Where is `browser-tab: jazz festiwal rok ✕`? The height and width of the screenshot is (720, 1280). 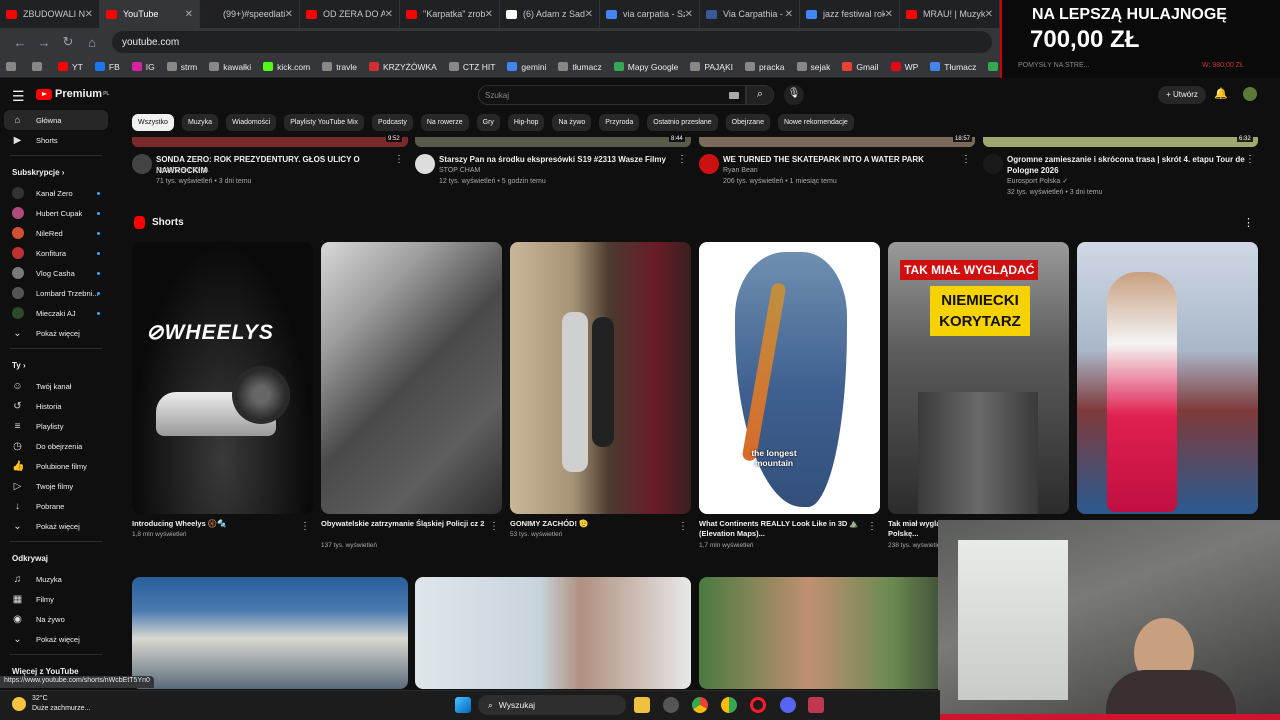 browser-tab: jazz festiwal rok ✕ is located at coordinates (850, 14).